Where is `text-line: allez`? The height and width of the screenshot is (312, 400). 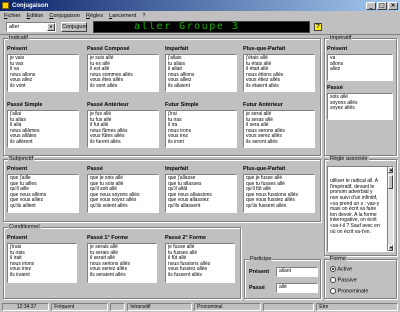 text-line: allez is located at coordinates (335, 69).